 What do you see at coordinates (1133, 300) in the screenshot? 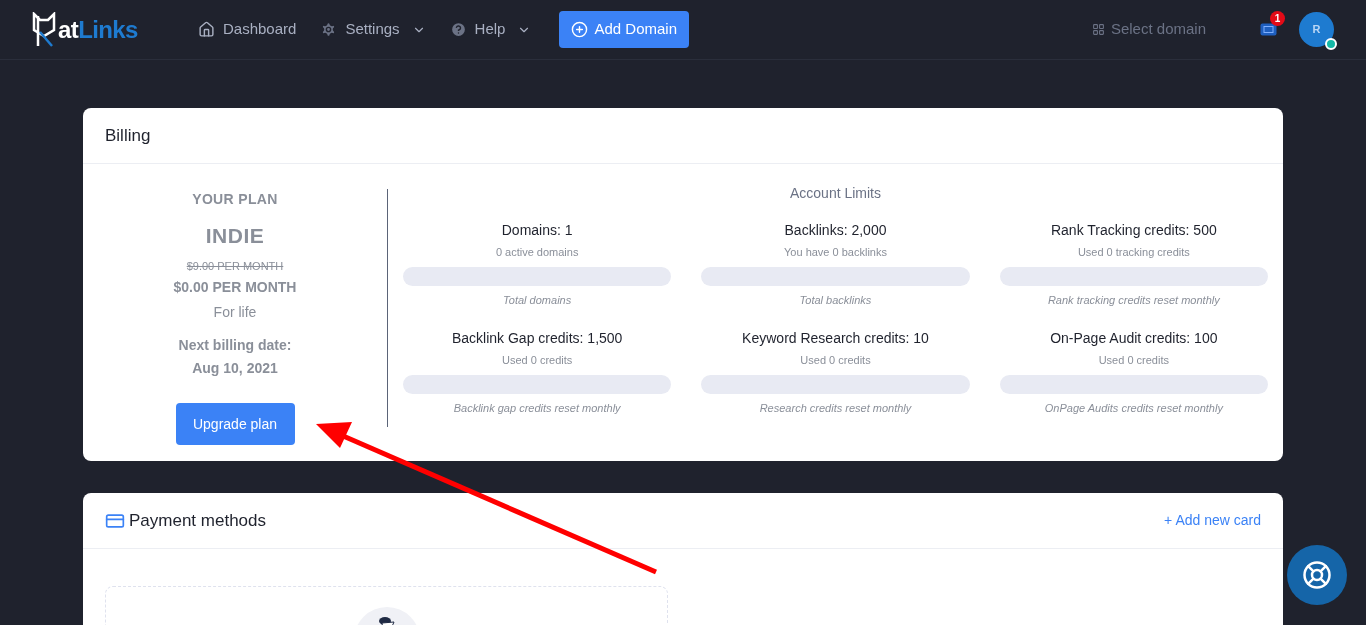
I see `limit-caption: Rank tracking credits reset monthly` at bounding box center [1133, 300].